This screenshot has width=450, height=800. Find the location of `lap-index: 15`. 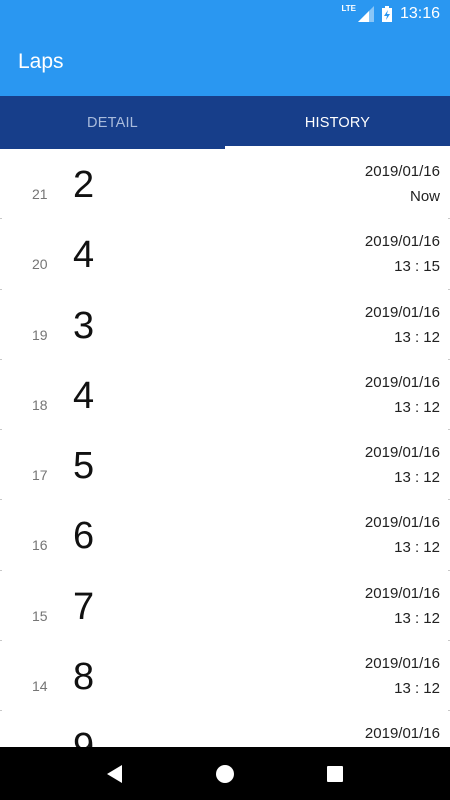

lap-index: 15 is located at coordinates (40, 615).